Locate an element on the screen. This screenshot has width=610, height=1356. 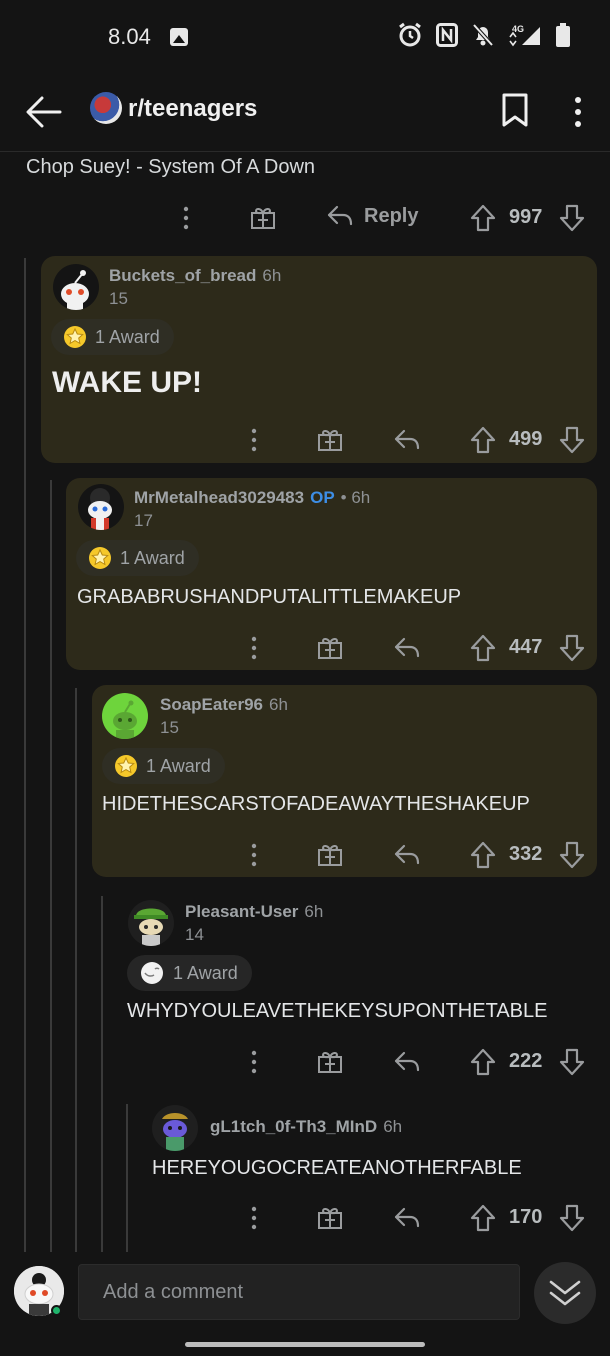
back-arrow-icon is located at coordinates (44, 112).